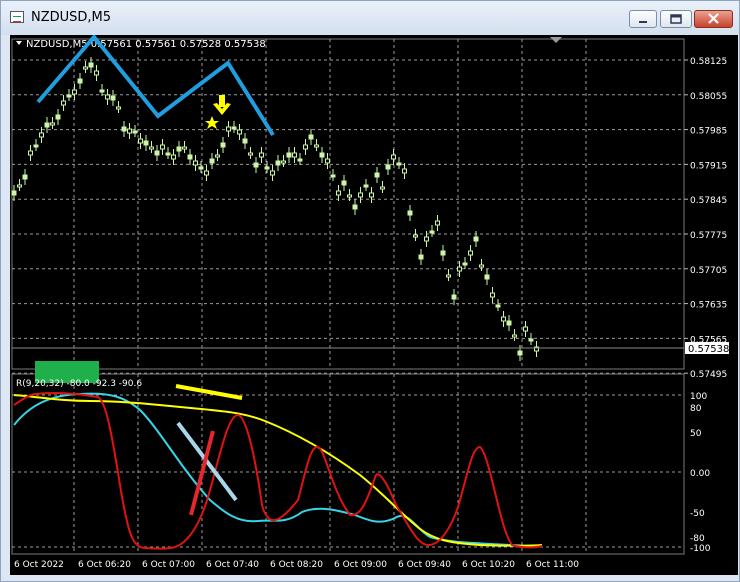 The width and height of the screenshot is (740, 582). Describe the element at coordinates (71, 17) in the screenshot. I see `window-title: NZDUSD,M5` at that location.